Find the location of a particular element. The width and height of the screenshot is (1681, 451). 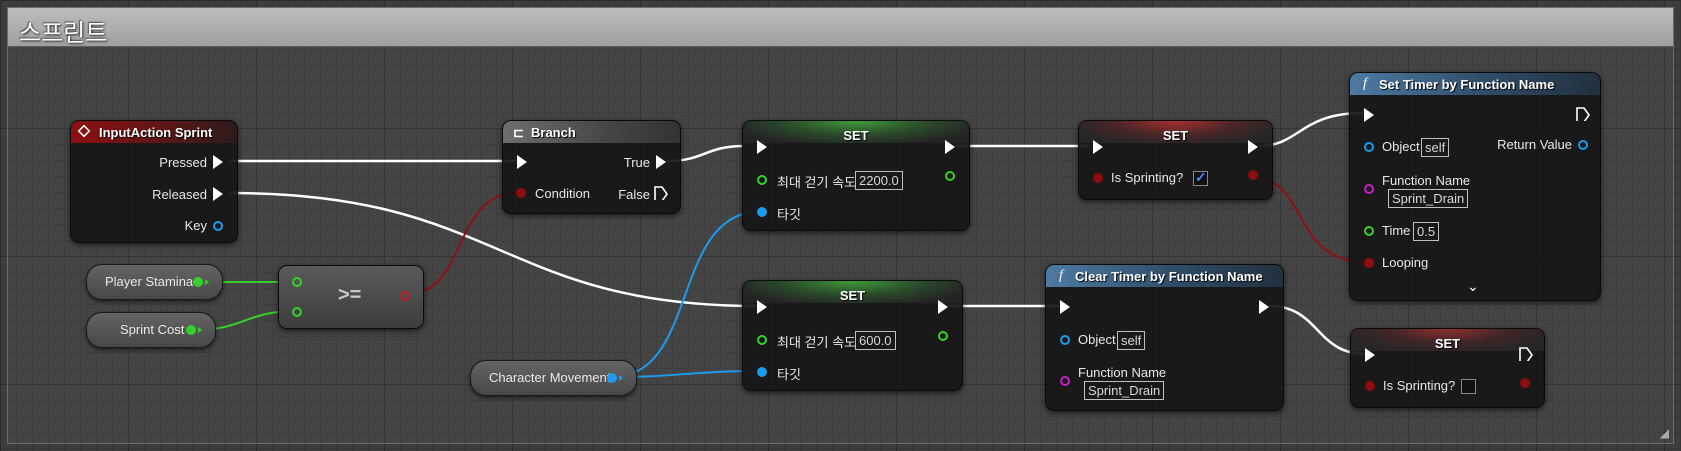

set-speed-sprint-node: SET 최대 걷기 속도 2200.0 타깃 is located at coordinates (856, 175).